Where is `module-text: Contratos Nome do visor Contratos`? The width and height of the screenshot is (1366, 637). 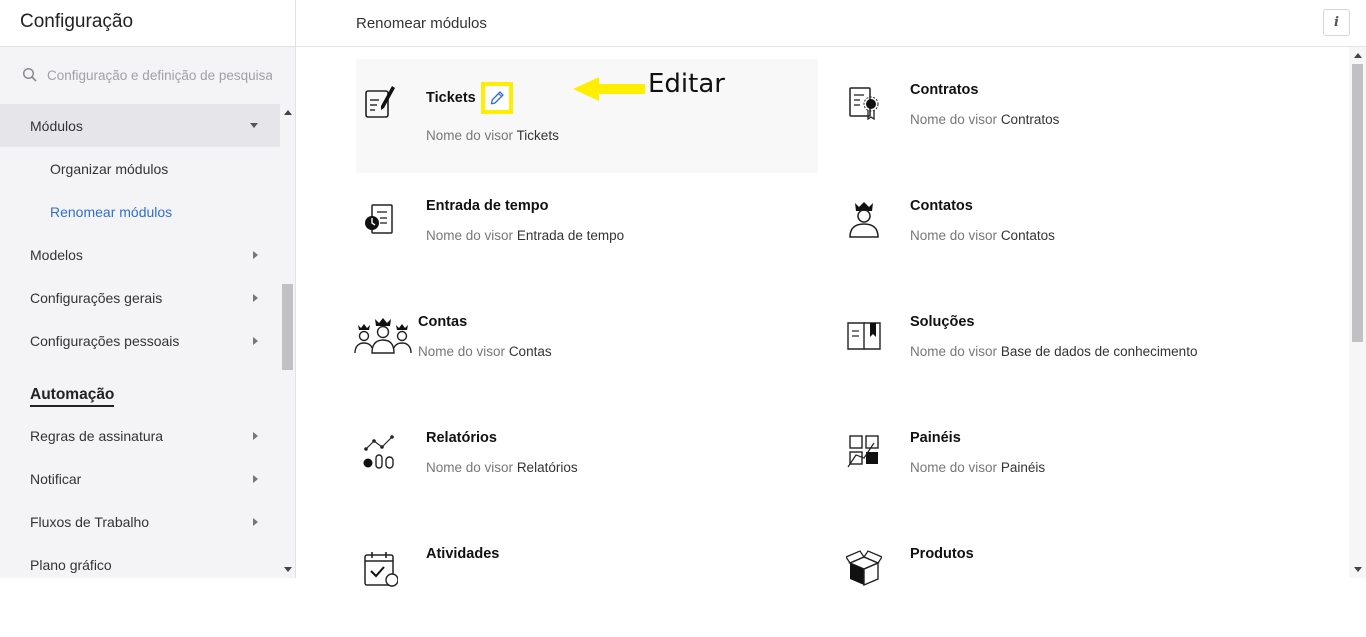 module-text: Contratos Nome do visor Contratos is located at coordinates (984, 127).